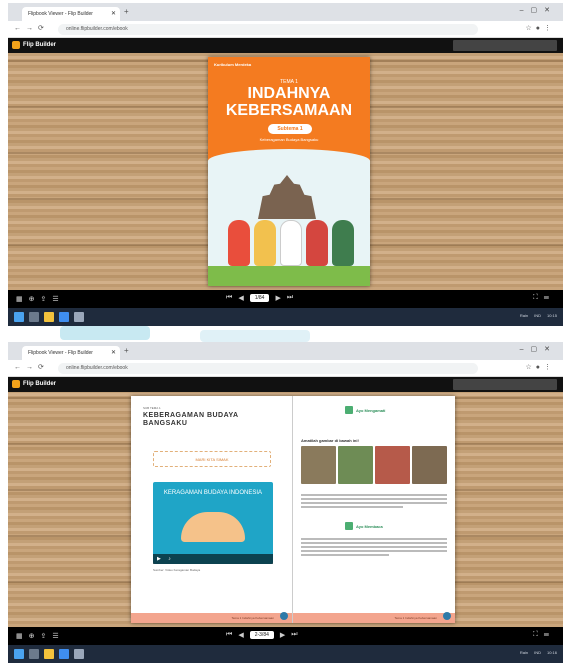  Describe the element at coordinates (233, 64) in the screenshot. I see `cover-publisher: Kurikulum Merdeka` at that location.